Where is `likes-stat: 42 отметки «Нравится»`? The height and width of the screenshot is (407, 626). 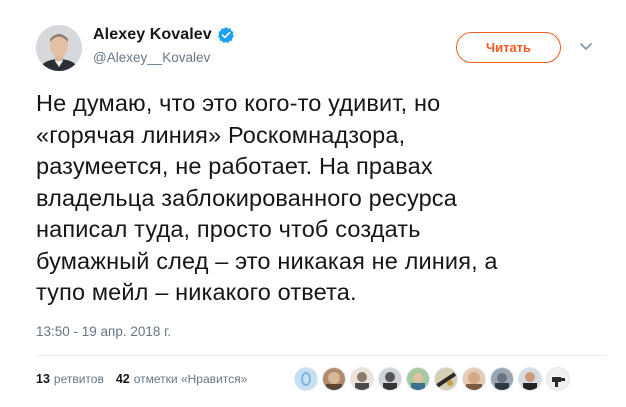 likes-stat: 42 отметки «Нравится» is located at coordinates (181, 379).